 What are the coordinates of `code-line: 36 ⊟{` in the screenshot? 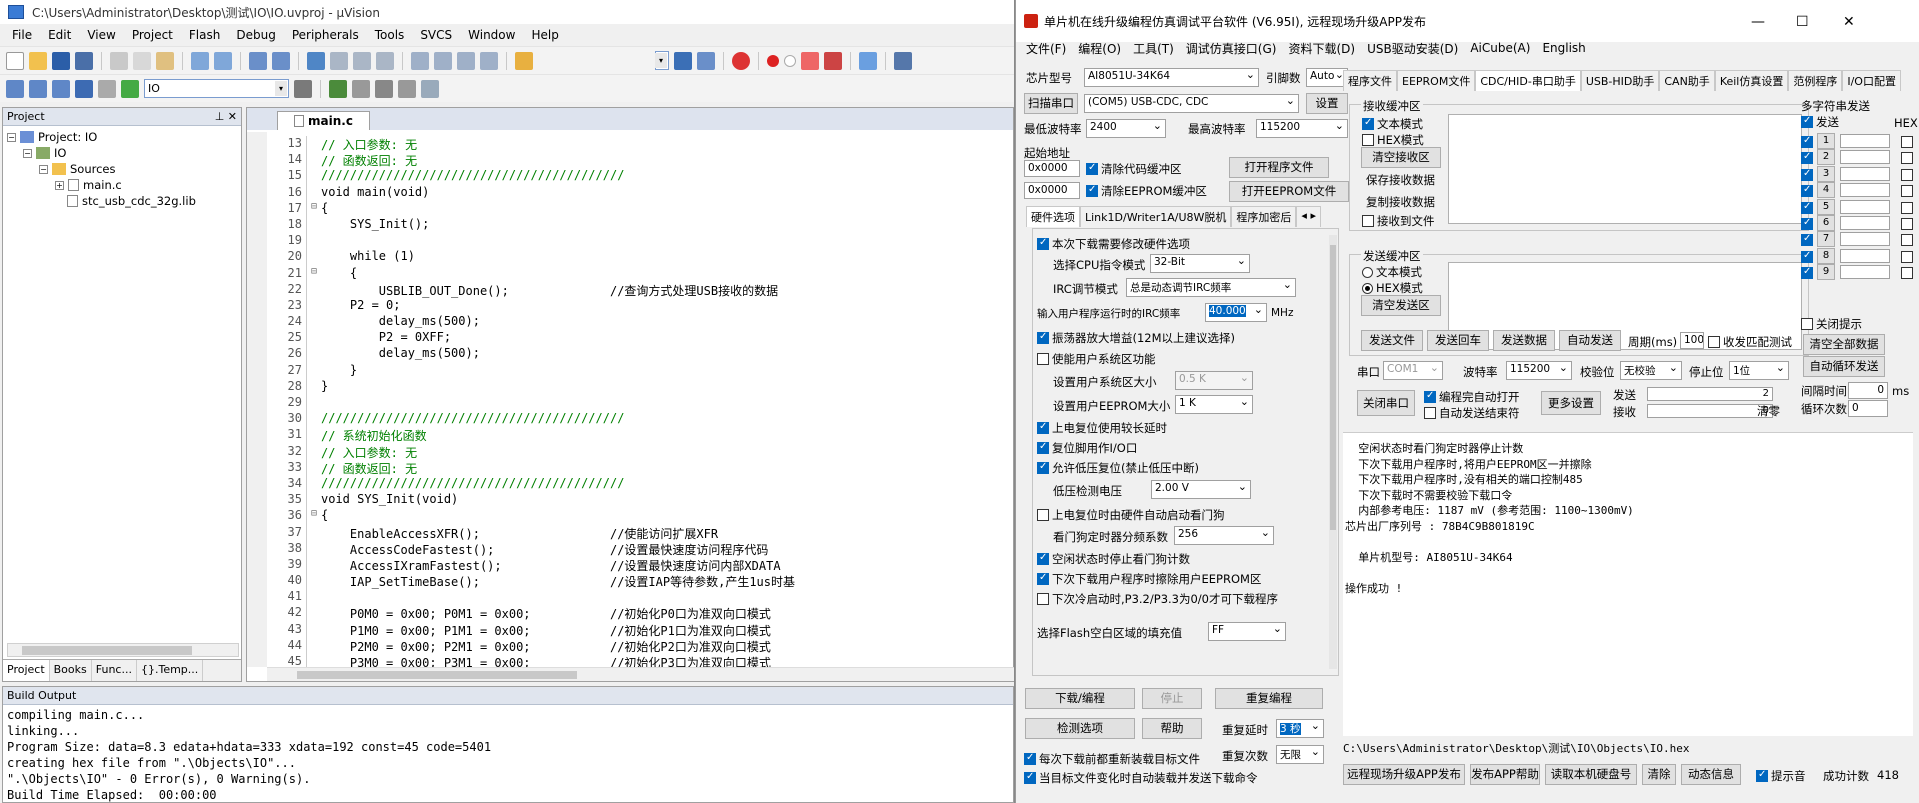 It's located at (531, 516).